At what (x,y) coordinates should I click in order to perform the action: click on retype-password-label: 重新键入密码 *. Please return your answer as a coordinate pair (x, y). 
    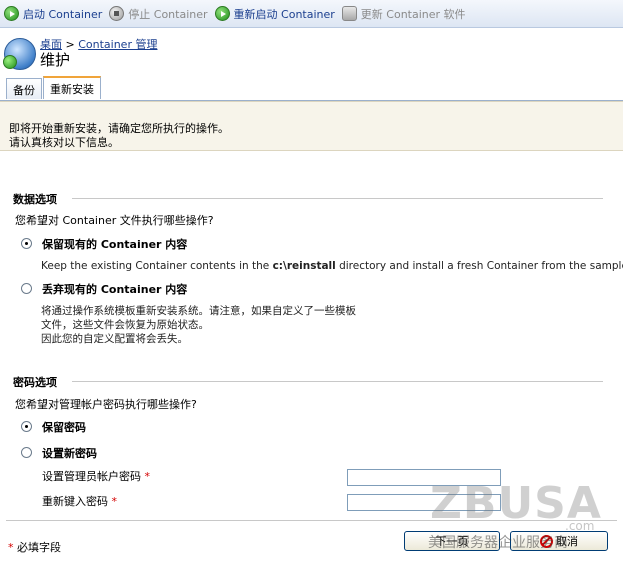
    Looking at the image, I should click on (79, 501).